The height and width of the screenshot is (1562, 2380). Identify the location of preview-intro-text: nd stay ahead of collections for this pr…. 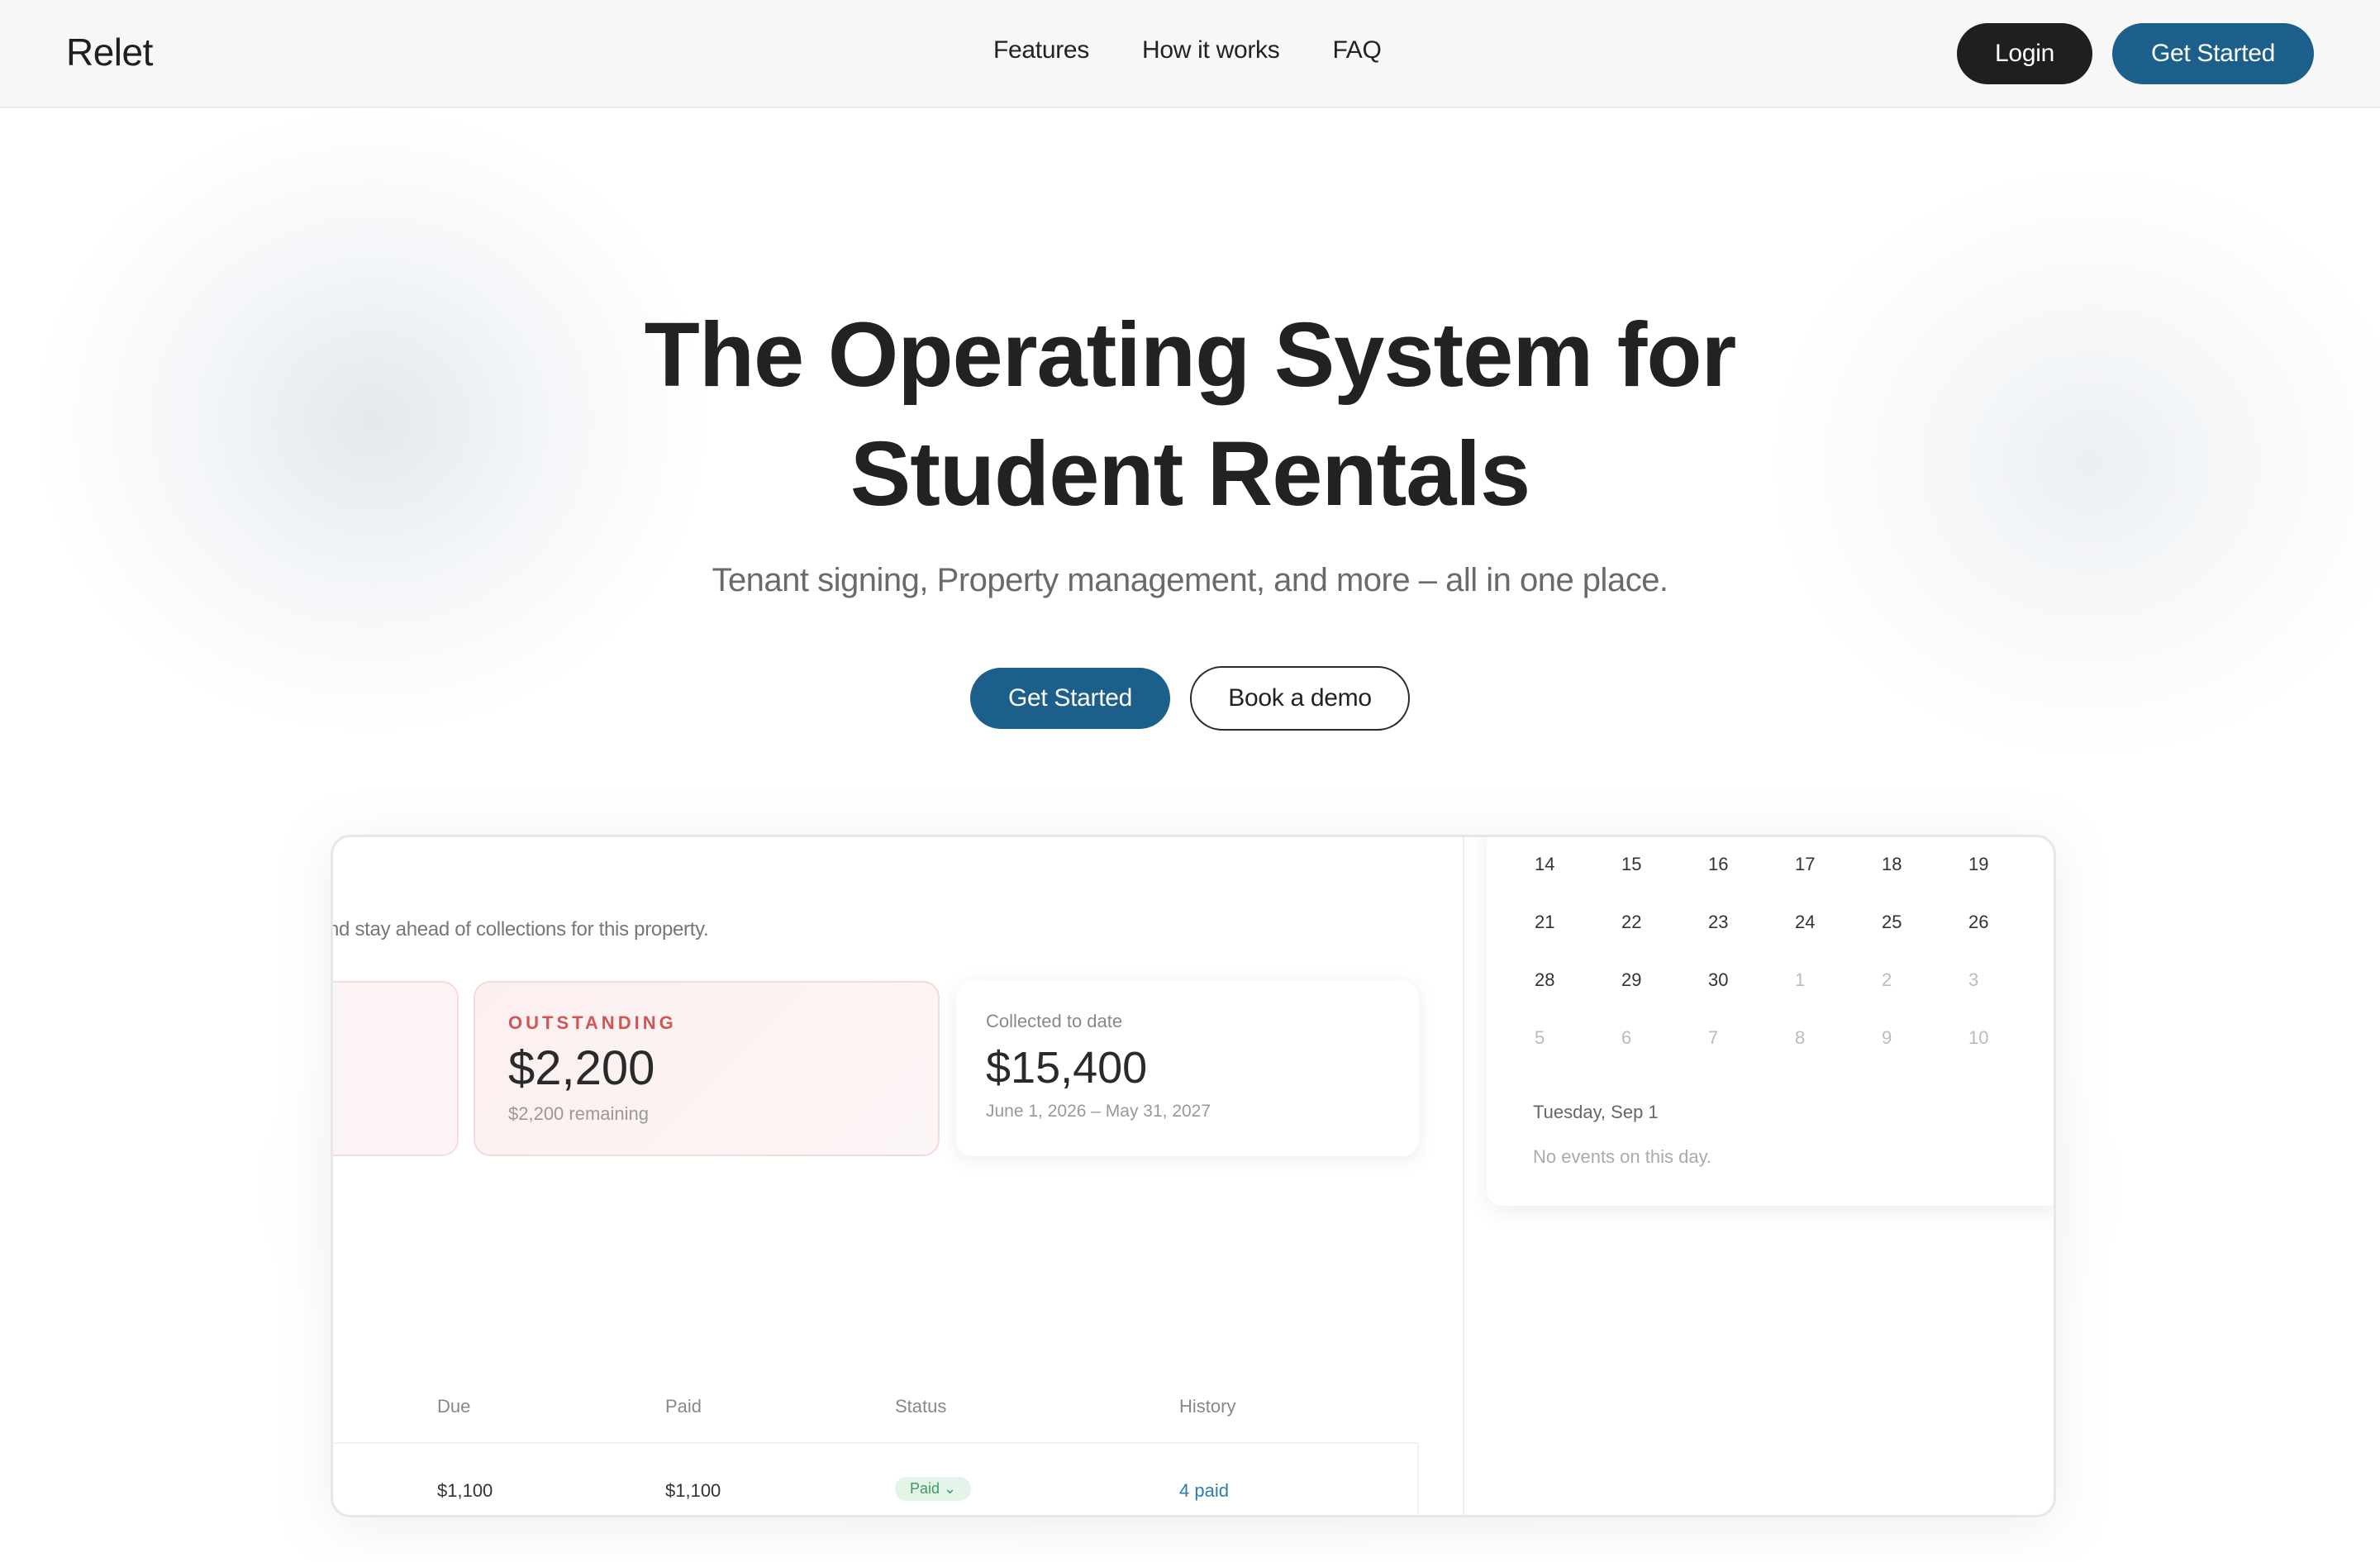
(520, 930).